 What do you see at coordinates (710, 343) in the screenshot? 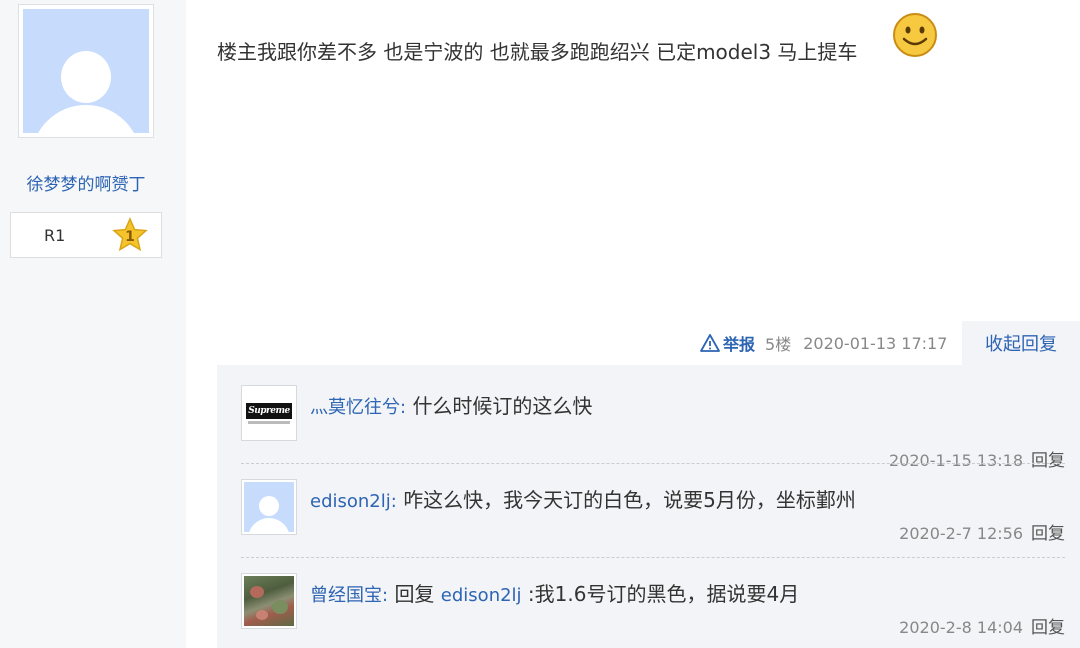
I see `warning-icon` at bounding box center [710, 343].